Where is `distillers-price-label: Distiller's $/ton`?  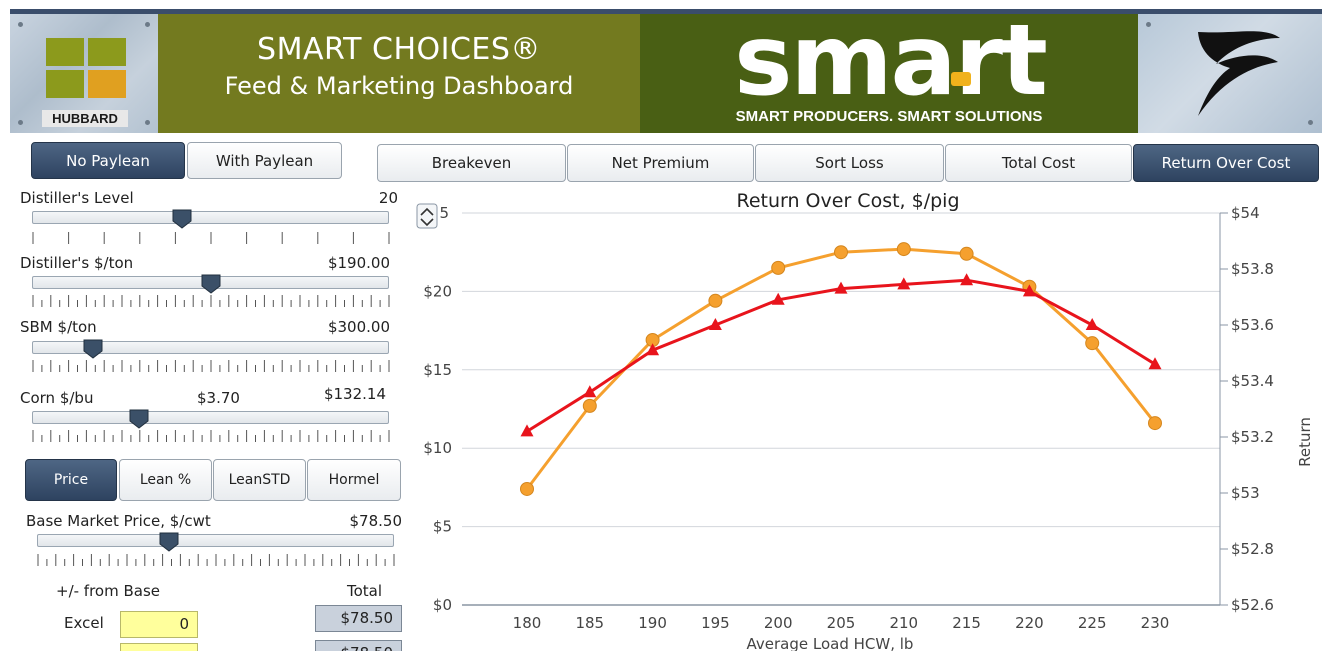
distillers-price-label: Distiller's $/ton is located at coordinates (77, 263).